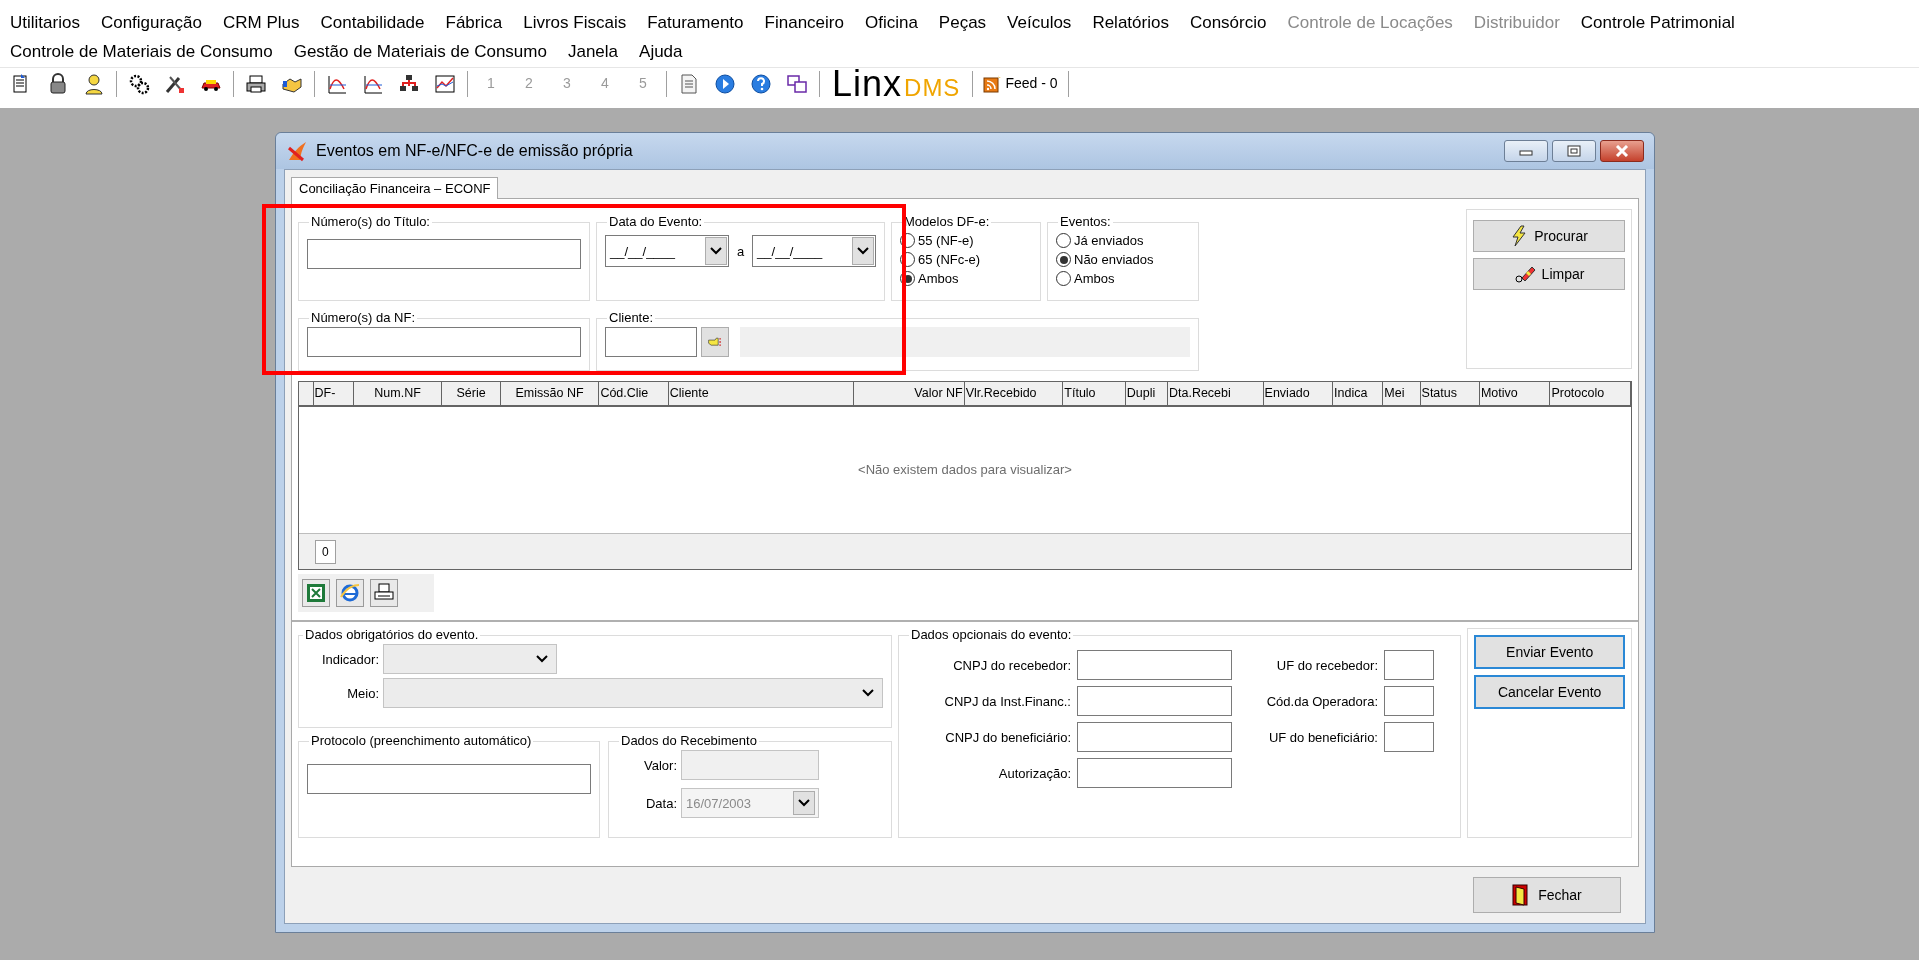  I want to click on door-icon, so click(1520, 895).